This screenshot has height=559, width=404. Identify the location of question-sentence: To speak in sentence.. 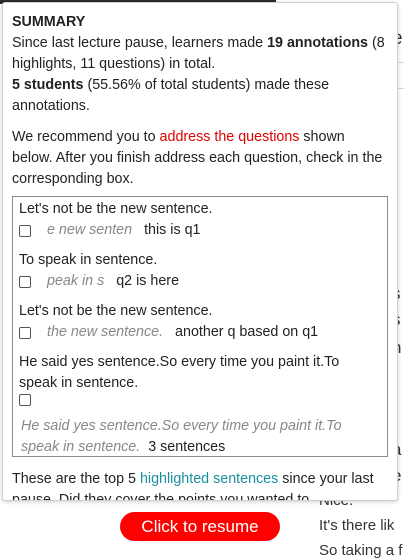
(88, 260).